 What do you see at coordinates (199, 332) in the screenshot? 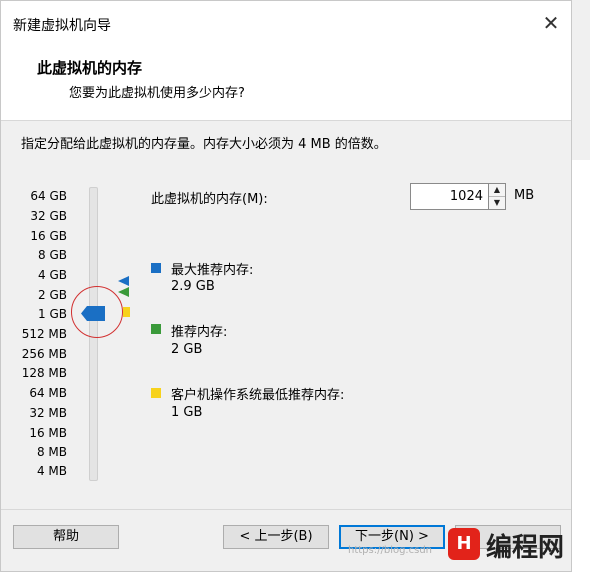
I see `recommended-label: 推荐内存:` at bounding box center [199, 332].